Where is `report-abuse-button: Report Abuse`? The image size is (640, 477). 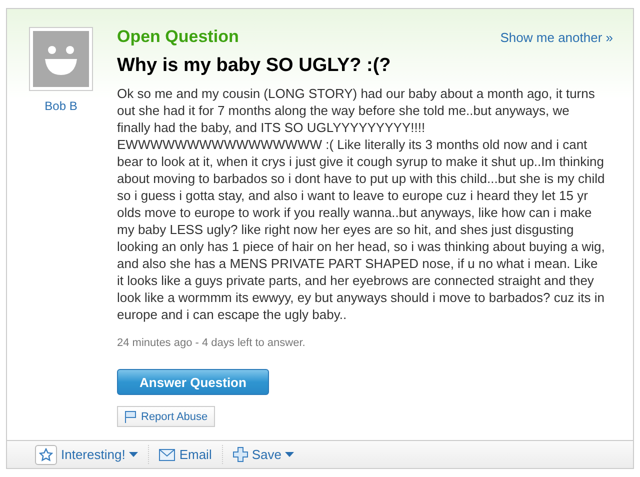 report-abuse-button: Report Abuse is located at coordinates (166, 416).